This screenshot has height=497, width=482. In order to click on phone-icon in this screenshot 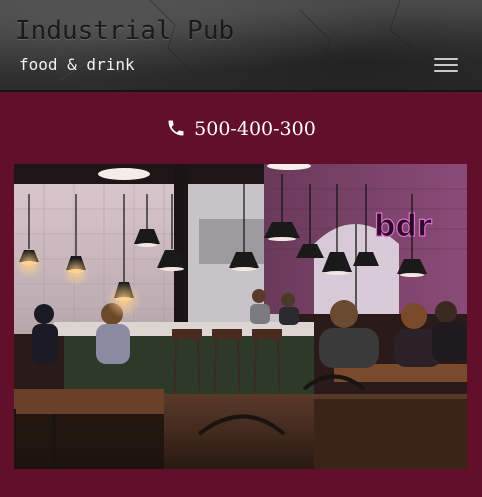, I will do `click(176, 130)`.